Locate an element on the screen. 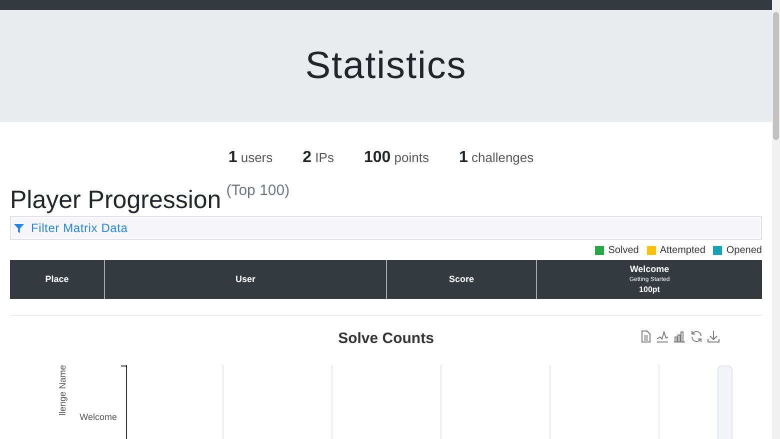 The height and width of the screenshot is (439, 780). legend-label: Opened is located at coordinates (744, 251).